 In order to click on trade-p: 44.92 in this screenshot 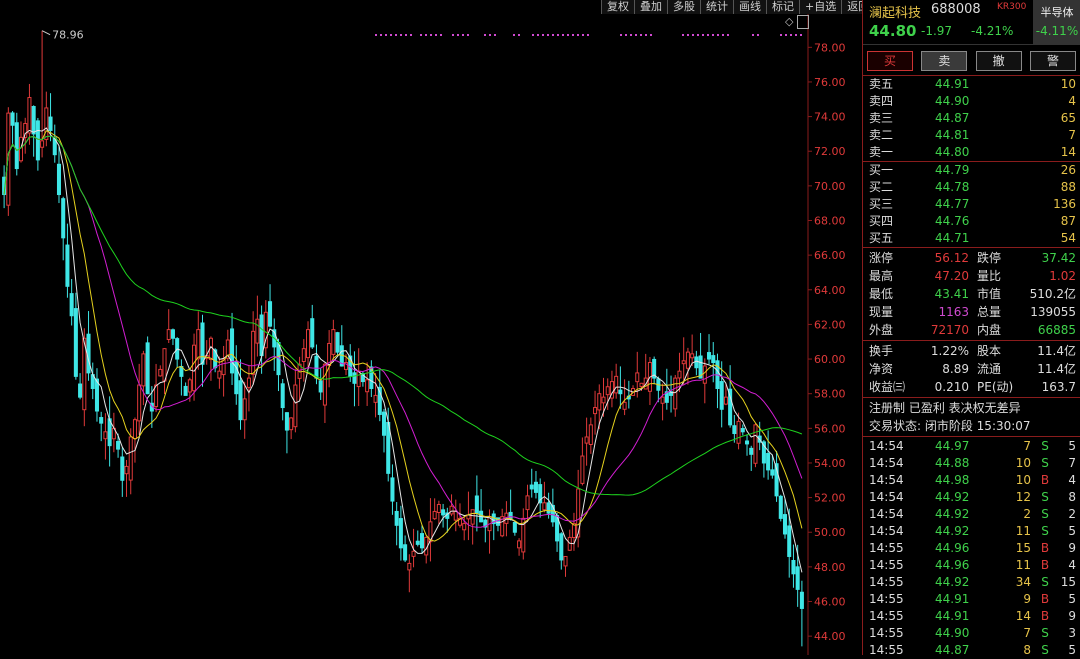, I will do `click(952, 514)`.